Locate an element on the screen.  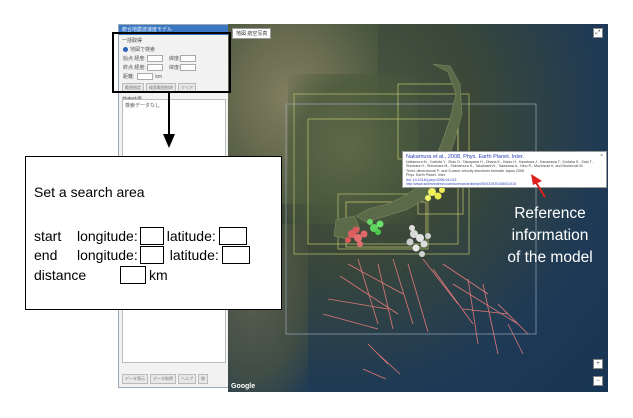
reference-annotation: Reference information of the model is located at coordinates (550, 236).